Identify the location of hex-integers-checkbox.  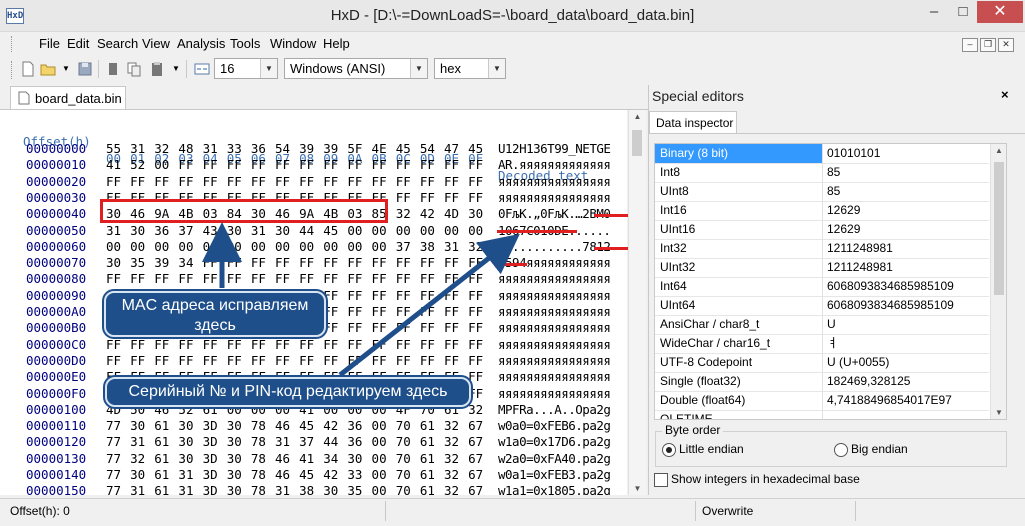
(661, 480).